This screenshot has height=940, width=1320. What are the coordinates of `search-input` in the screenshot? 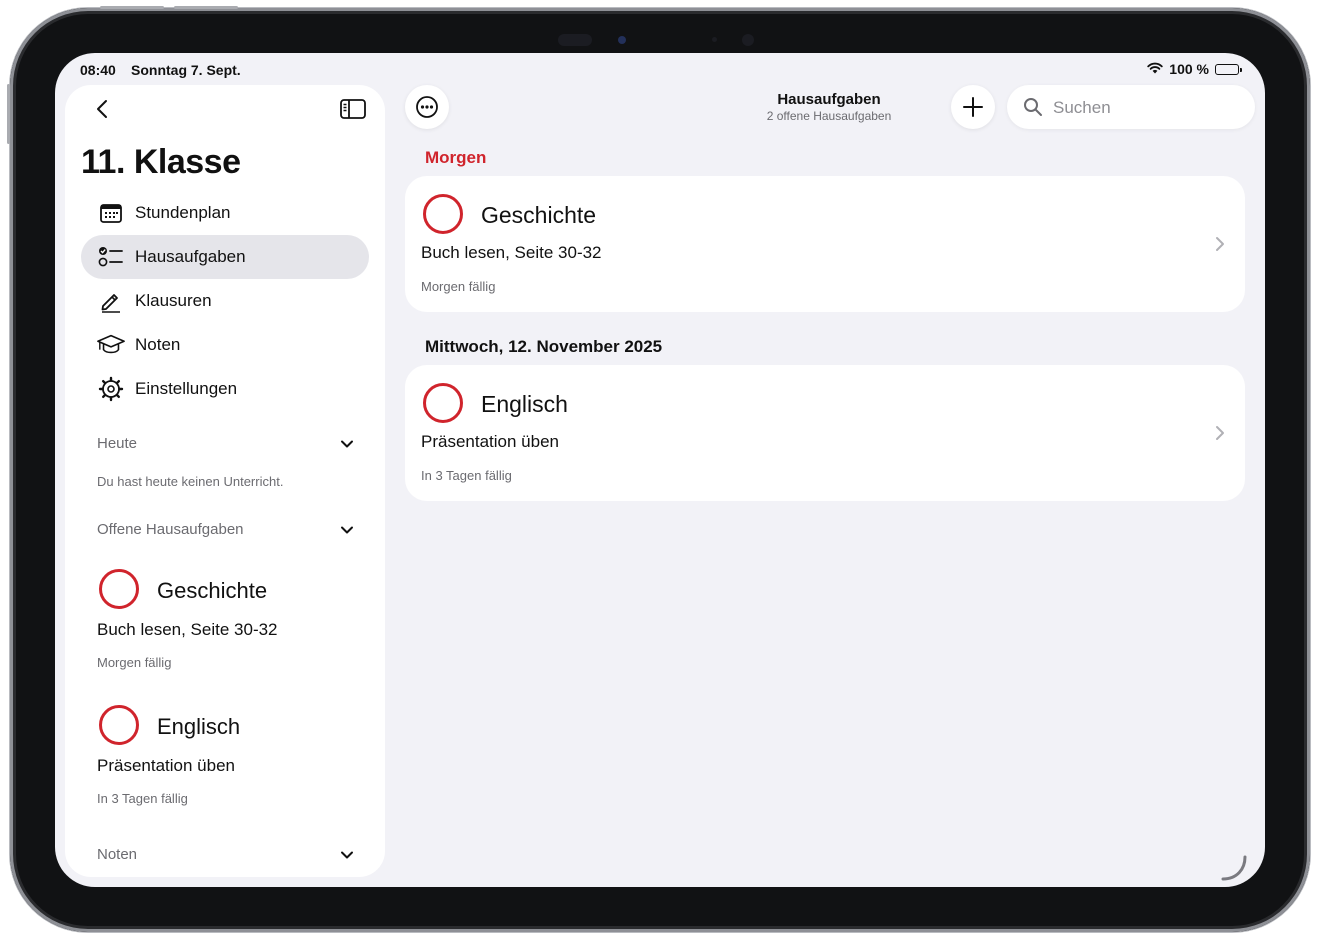 It's located at (1148, 108).